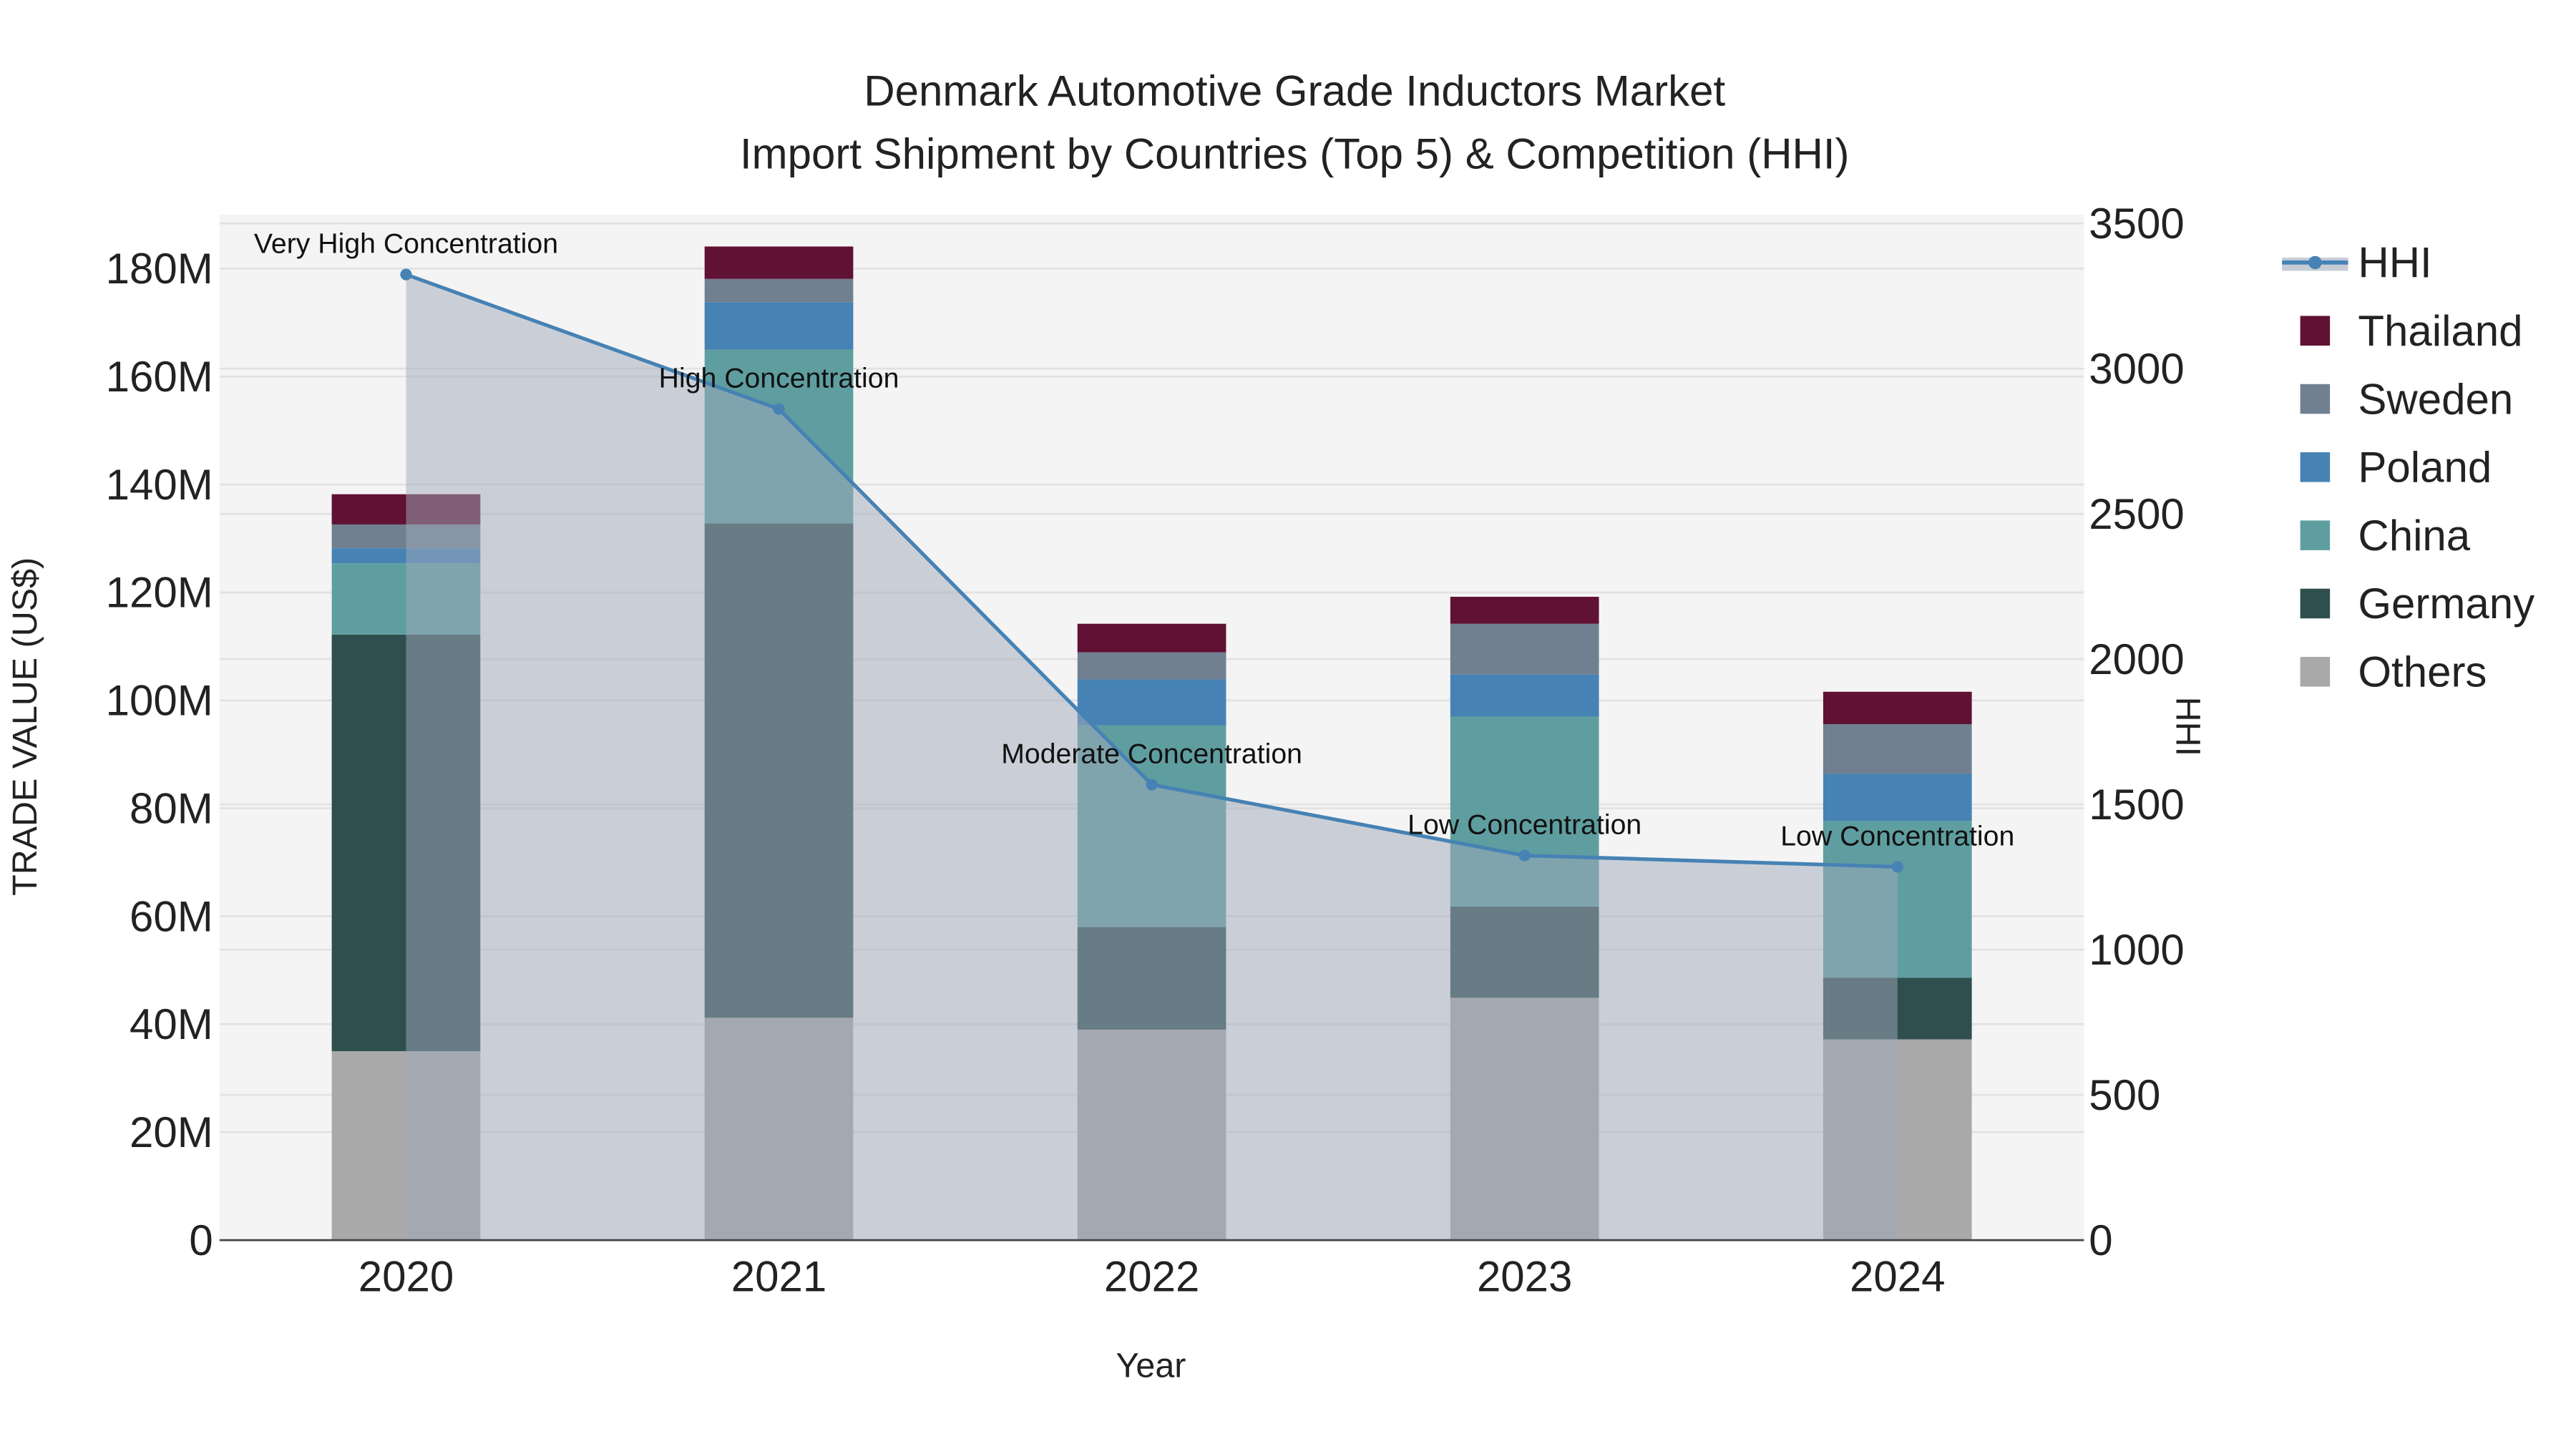 Image resolution: width=2576 pixels, height=1449 pixels. Describe the element at coordinates (1524, 1277) in the screenshot. I see `x-tick-label: 2023` at that location.